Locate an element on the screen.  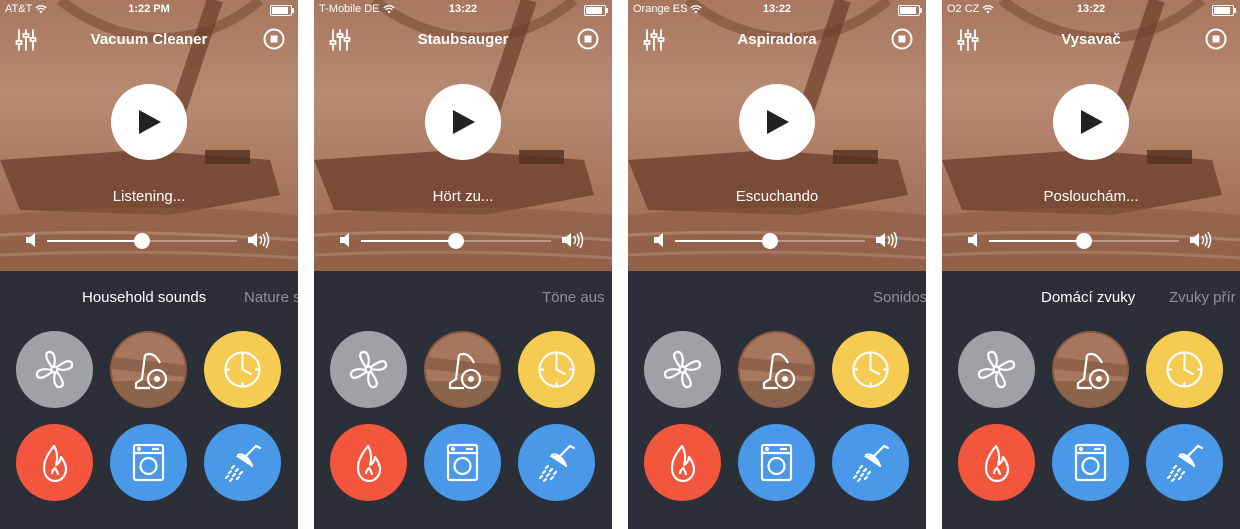
sound-title: Vacuum Cleaner is located at coordinates (149, 39).